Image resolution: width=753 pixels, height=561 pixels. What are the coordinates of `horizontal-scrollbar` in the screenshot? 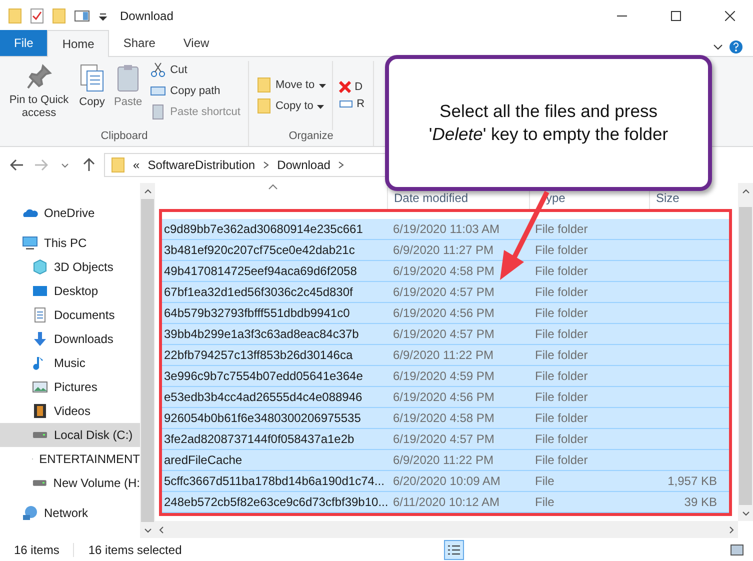 It's located at (446, 529).